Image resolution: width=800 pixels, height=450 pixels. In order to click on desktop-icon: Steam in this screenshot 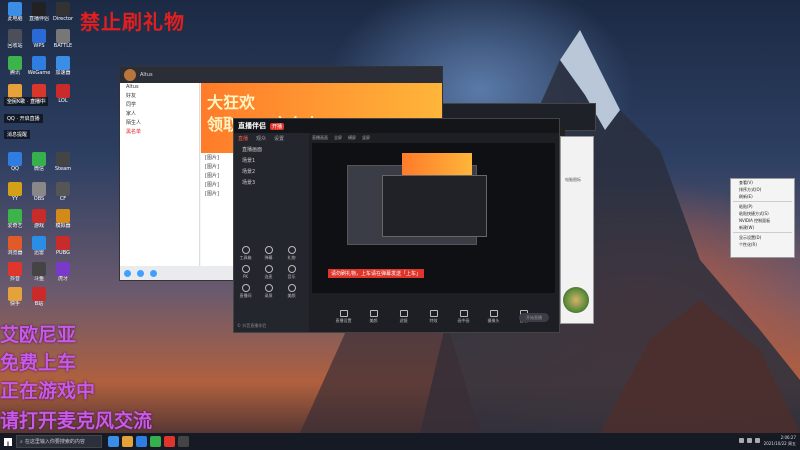, I will do `click(63, 169)`.